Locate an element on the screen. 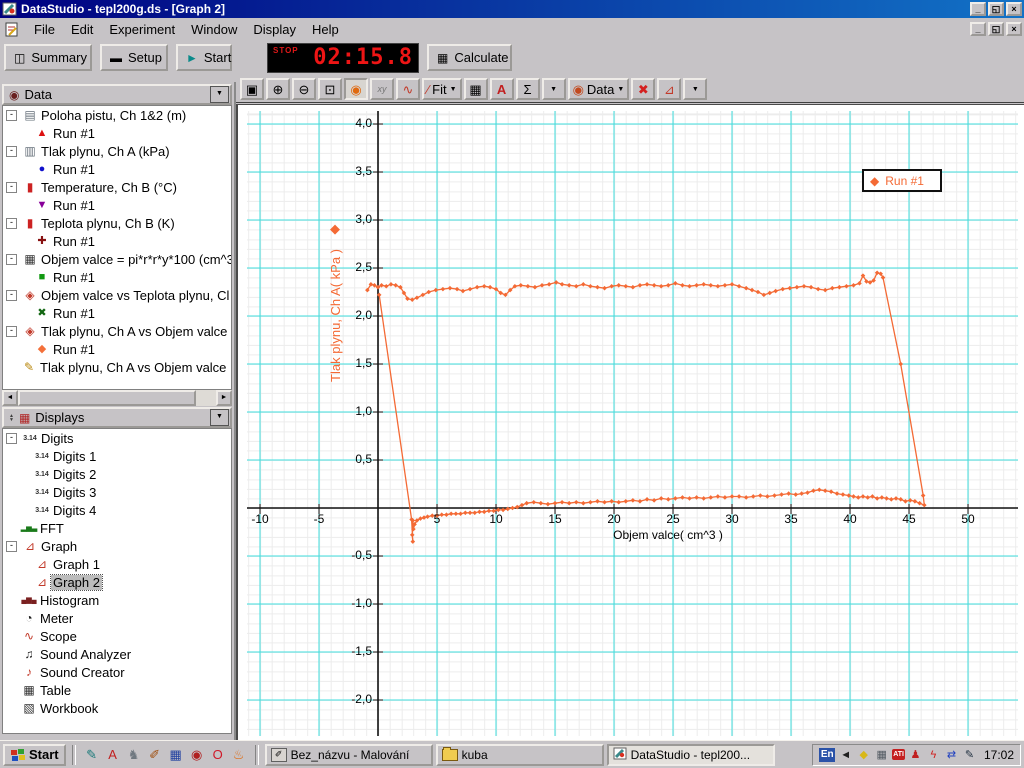  tree-item-poloha-pistu-ch-1-2-m: - ▤ Poloha pistu, Ch 1&2 (m) is located at coordinates (117, 115).